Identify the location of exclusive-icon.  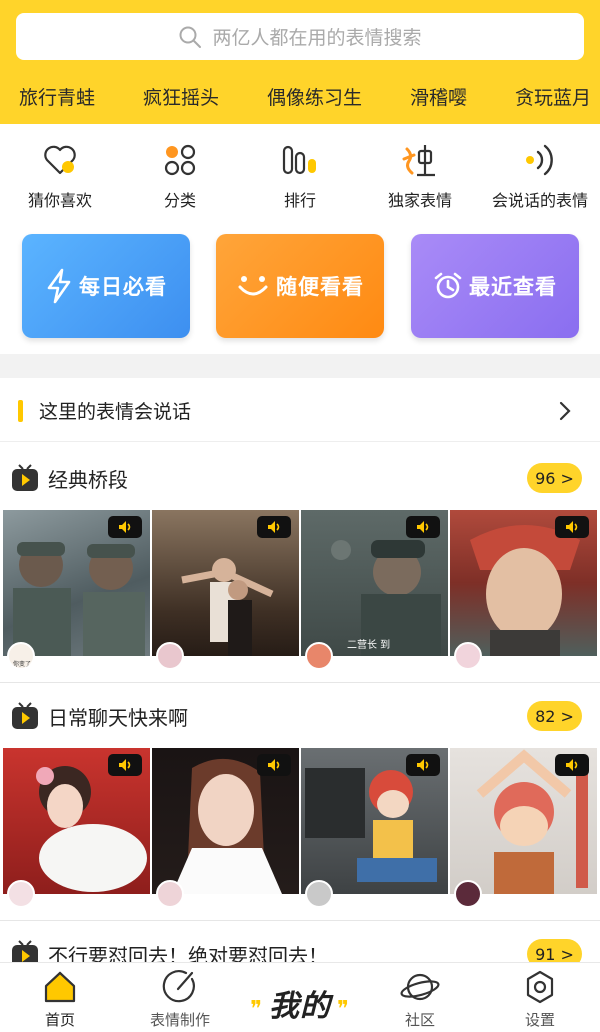
(420, 160).